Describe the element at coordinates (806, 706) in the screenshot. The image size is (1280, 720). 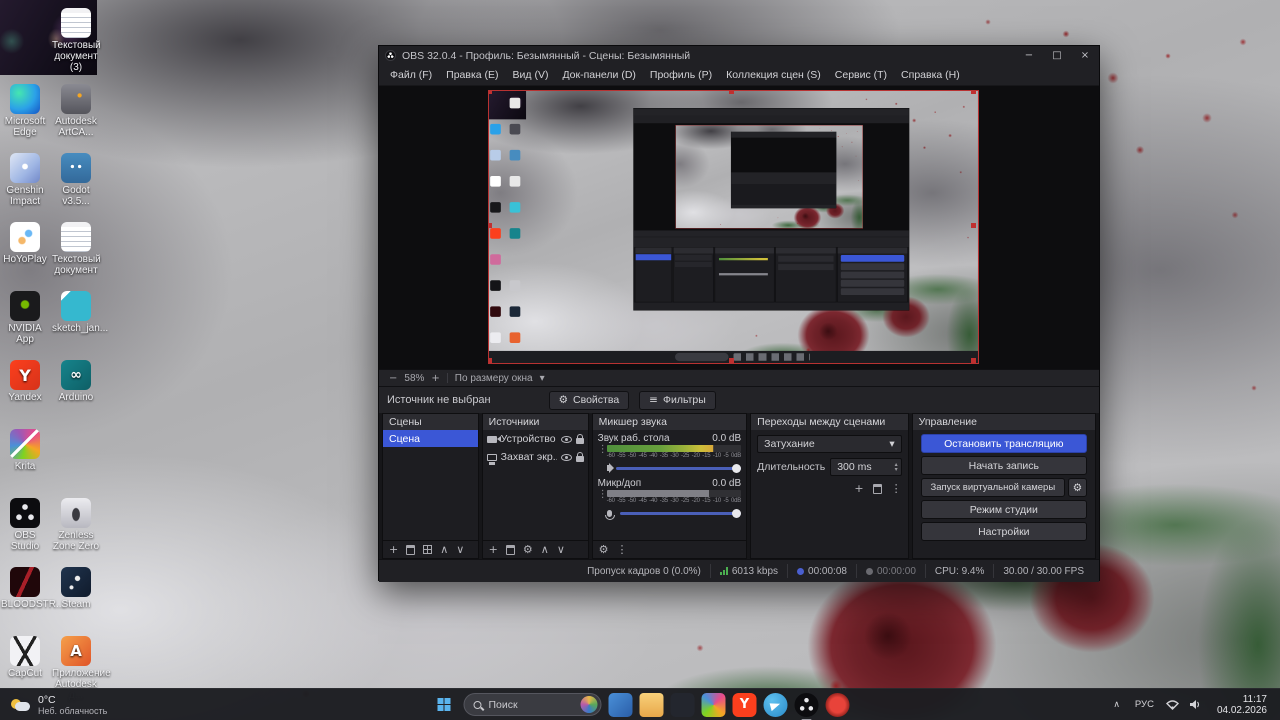
I see `taskbar-app-obs-studio` at that location.